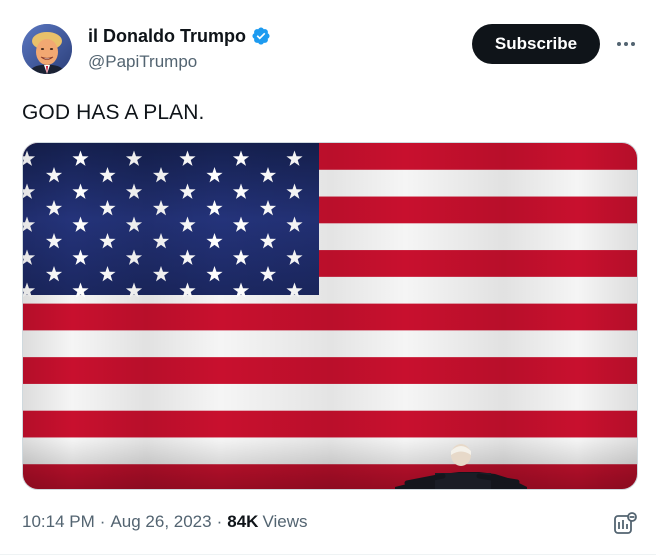  I want to click on analytics-icon, so click(625, 524).